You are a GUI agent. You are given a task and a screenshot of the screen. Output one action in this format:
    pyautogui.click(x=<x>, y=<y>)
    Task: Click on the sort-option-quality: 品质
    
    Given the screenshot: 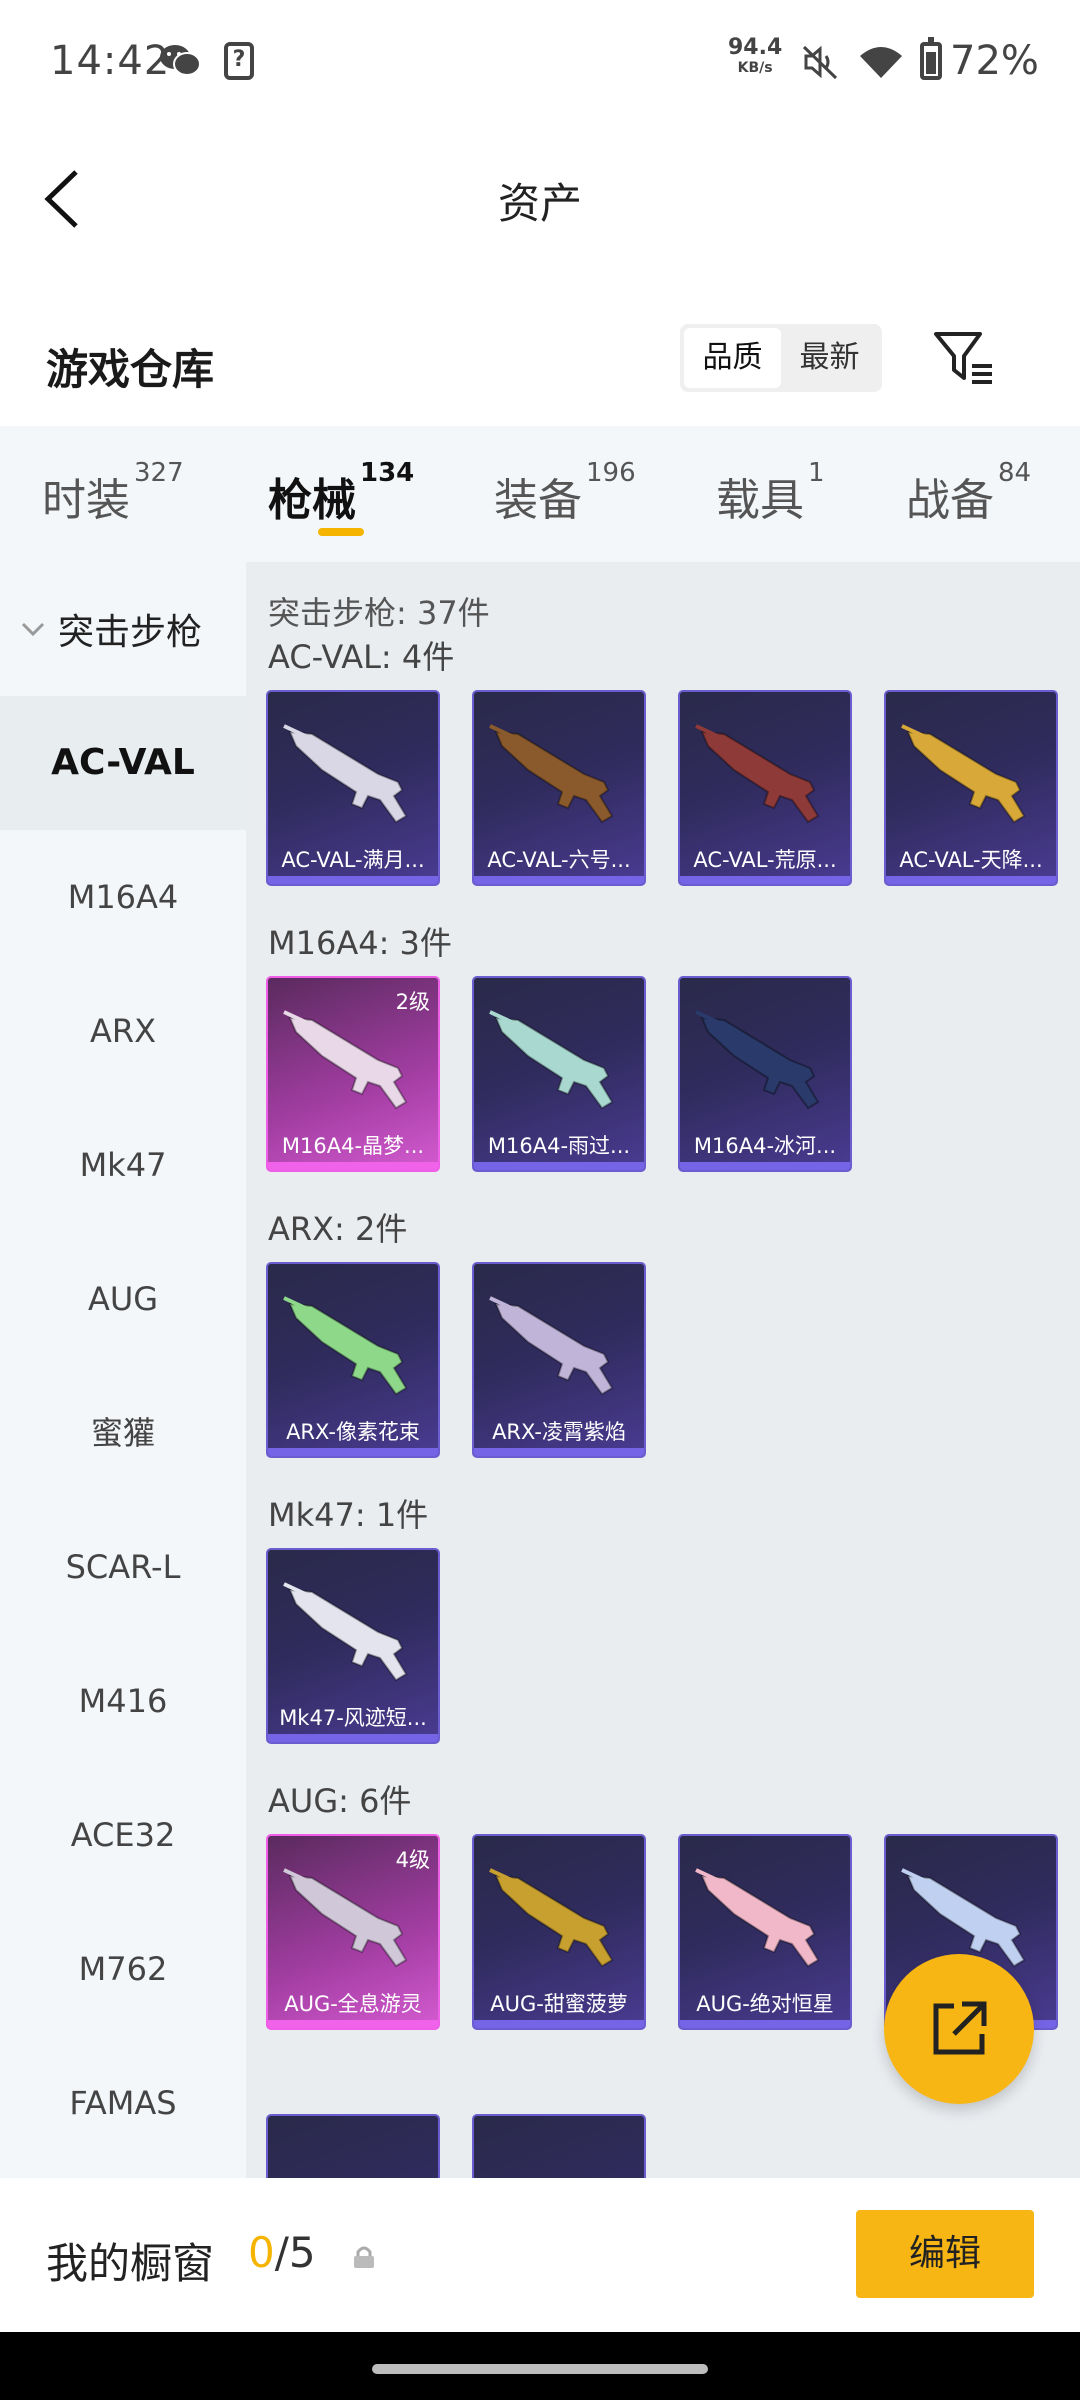 What is the action you would take?
    pyautogui.click(x=732, y=358)
    